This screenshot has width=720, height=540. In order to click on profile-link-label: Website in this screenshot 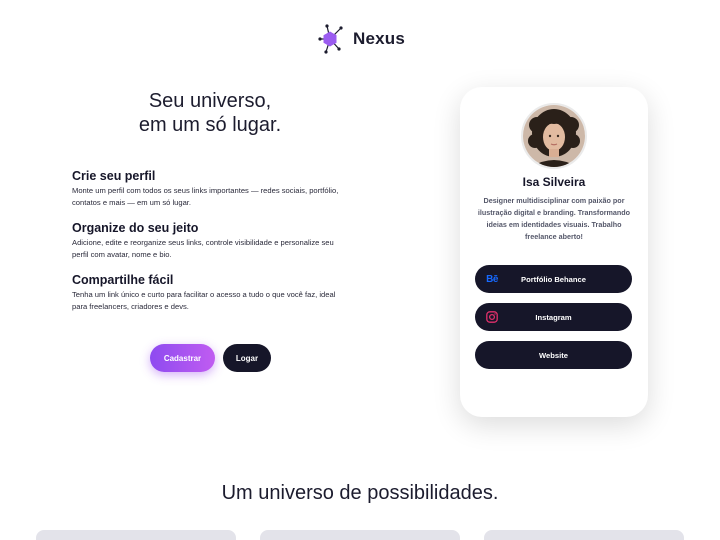, I will do `click(553, 355)`.